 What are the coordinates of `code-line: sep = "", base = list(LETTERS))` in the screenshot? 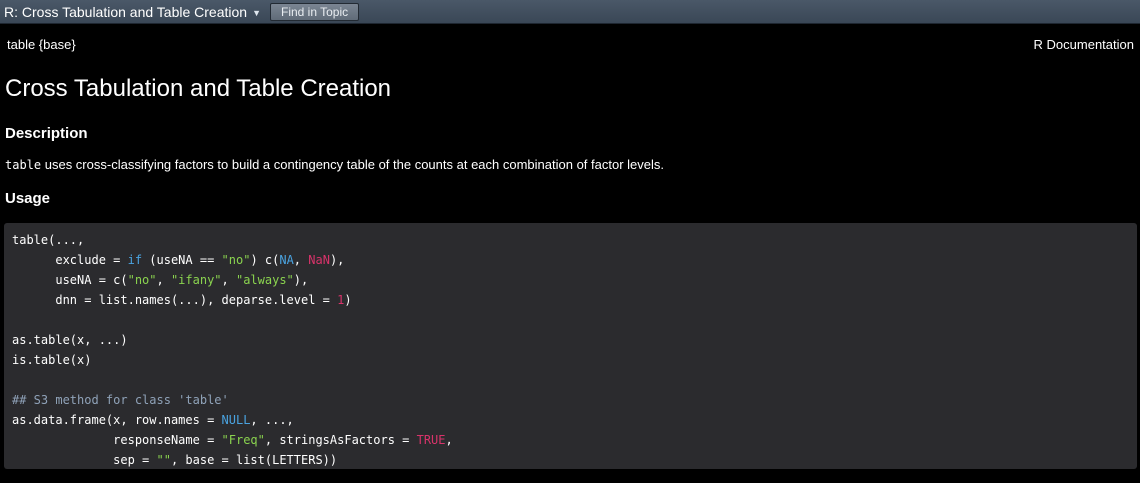 It's located at (174, 460).